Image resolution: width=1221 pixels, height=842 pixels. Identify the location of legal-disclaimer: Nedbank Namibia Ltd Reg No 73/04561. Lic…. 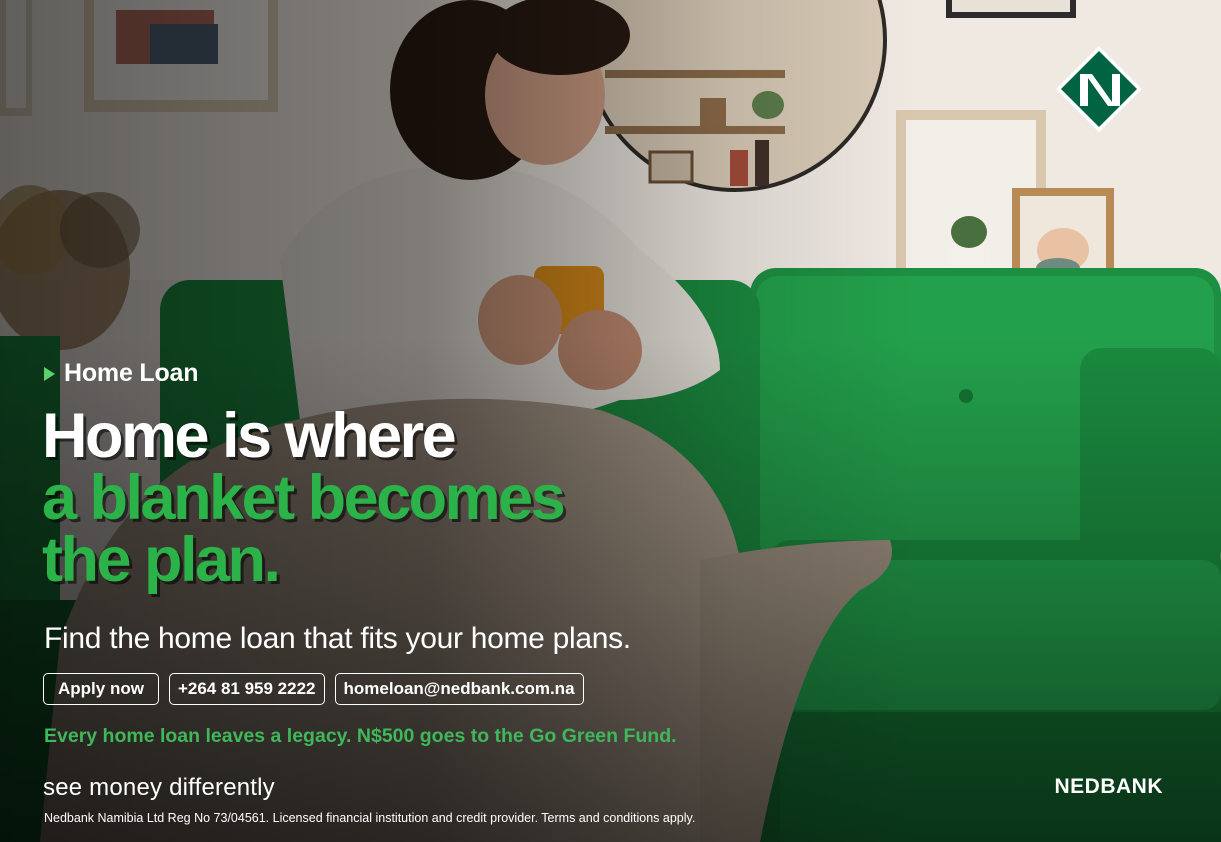
(370, 818).